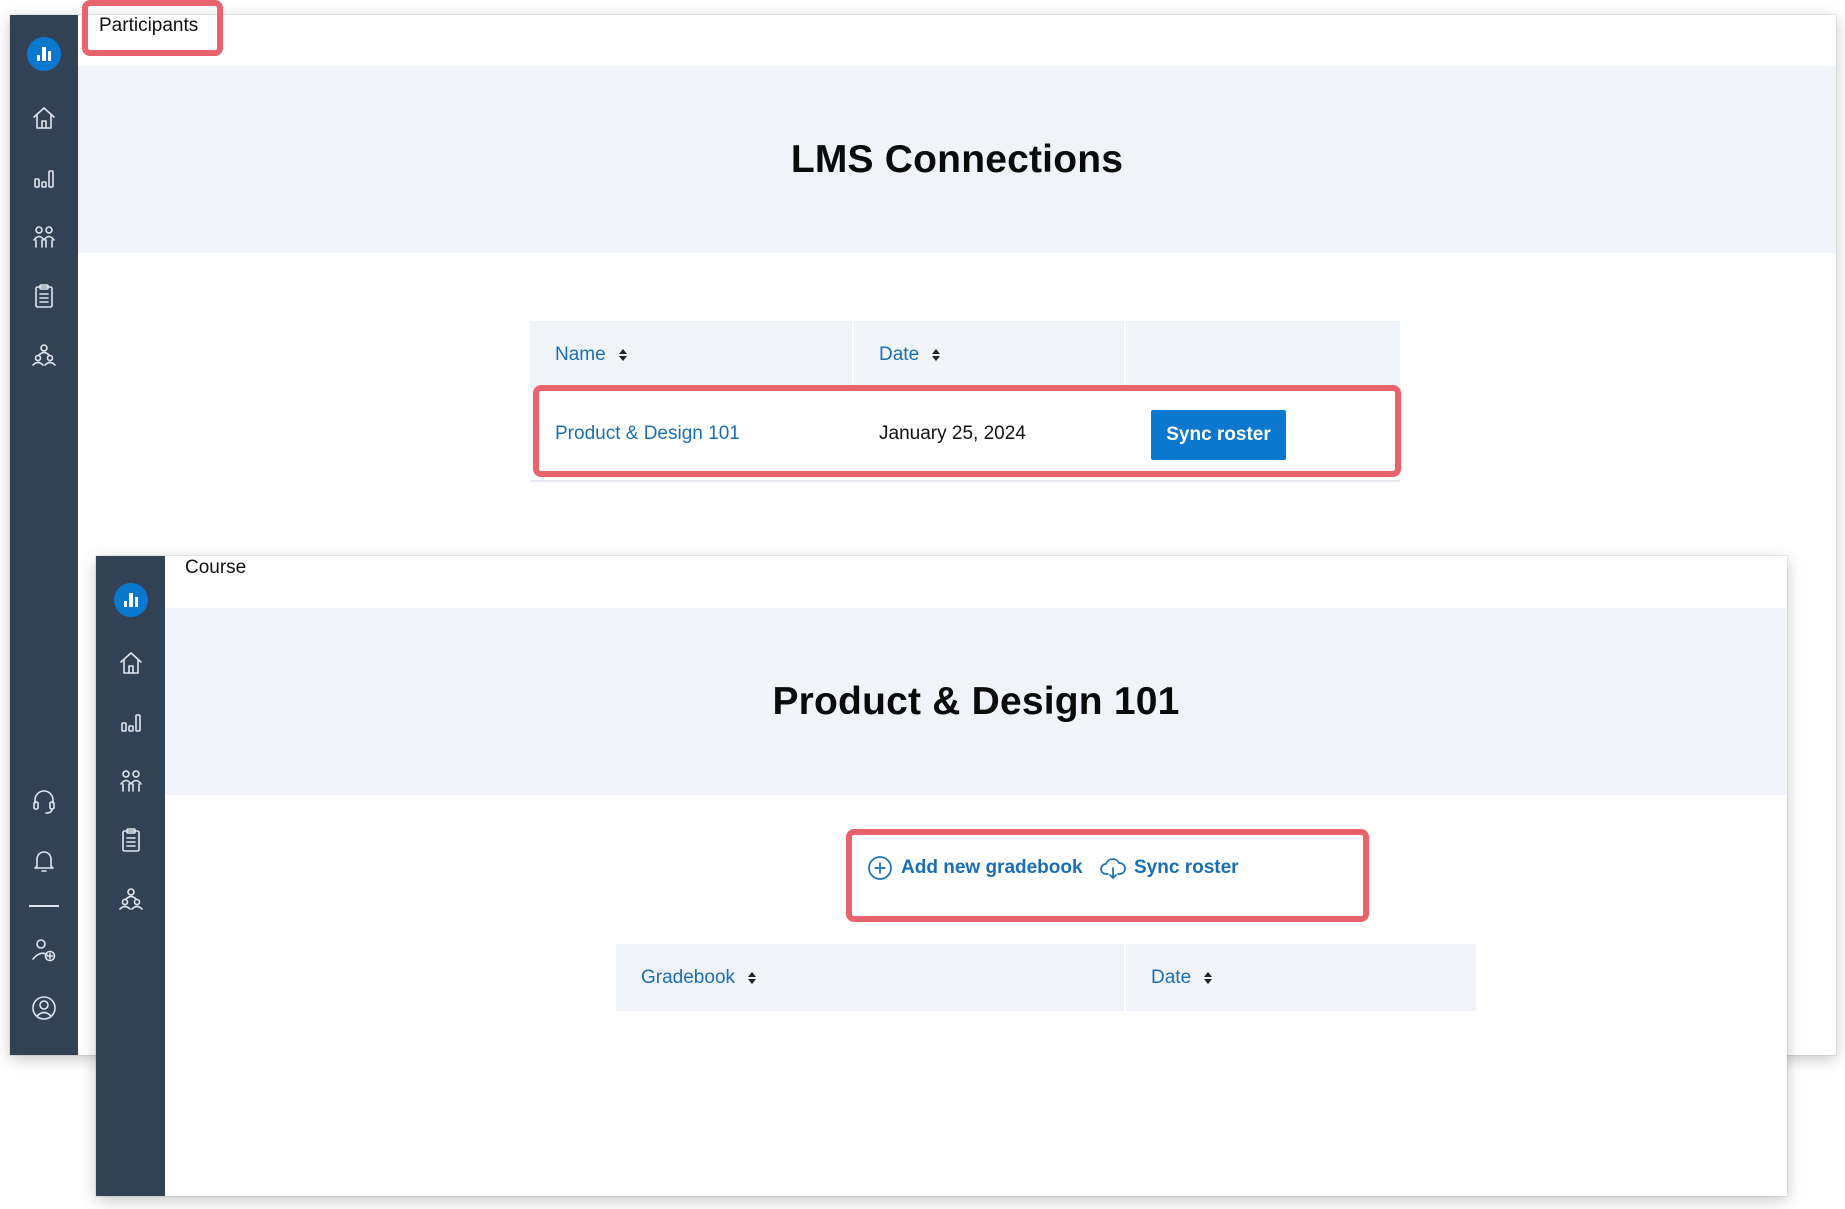  I want to click on page-title: LMS Connections, so click(957, 159).